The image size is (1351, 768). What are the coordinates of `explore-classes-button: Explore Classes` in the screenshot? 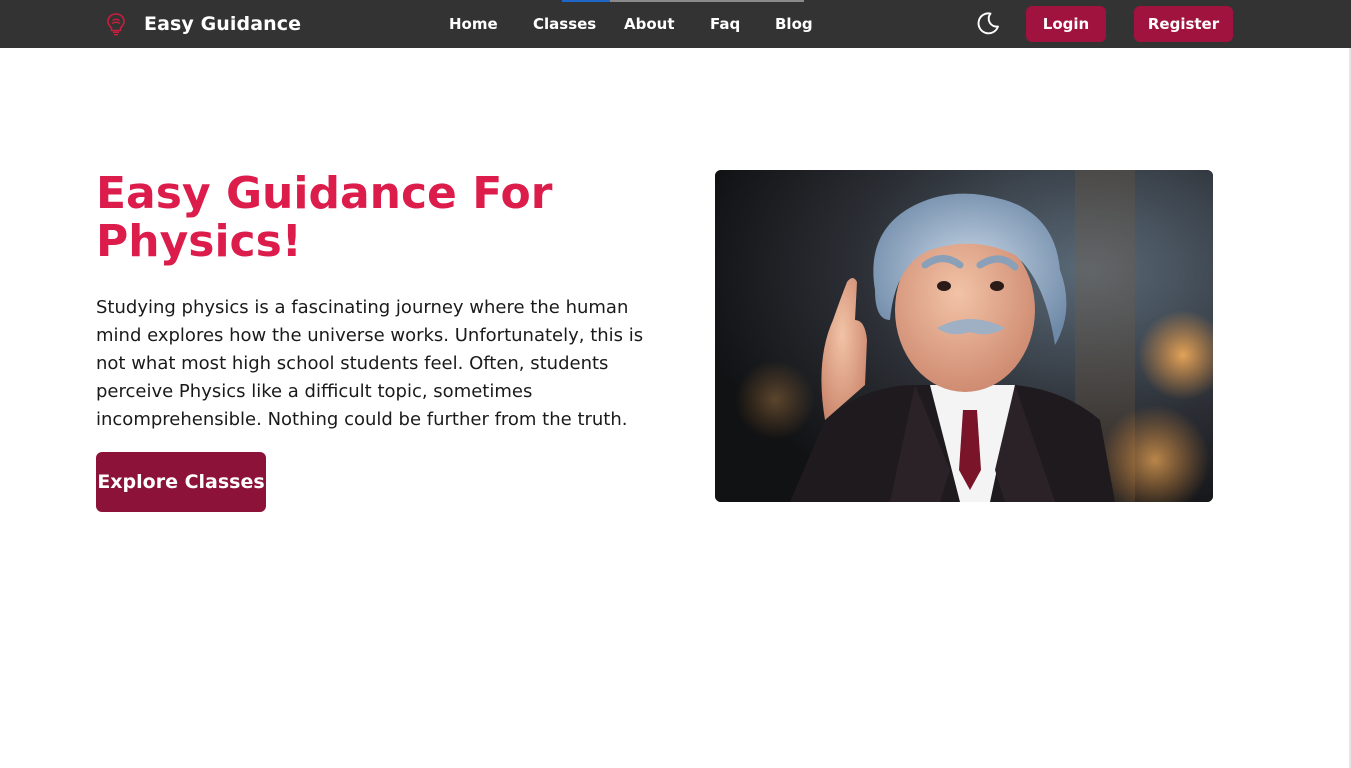 It's located at (181, 482).